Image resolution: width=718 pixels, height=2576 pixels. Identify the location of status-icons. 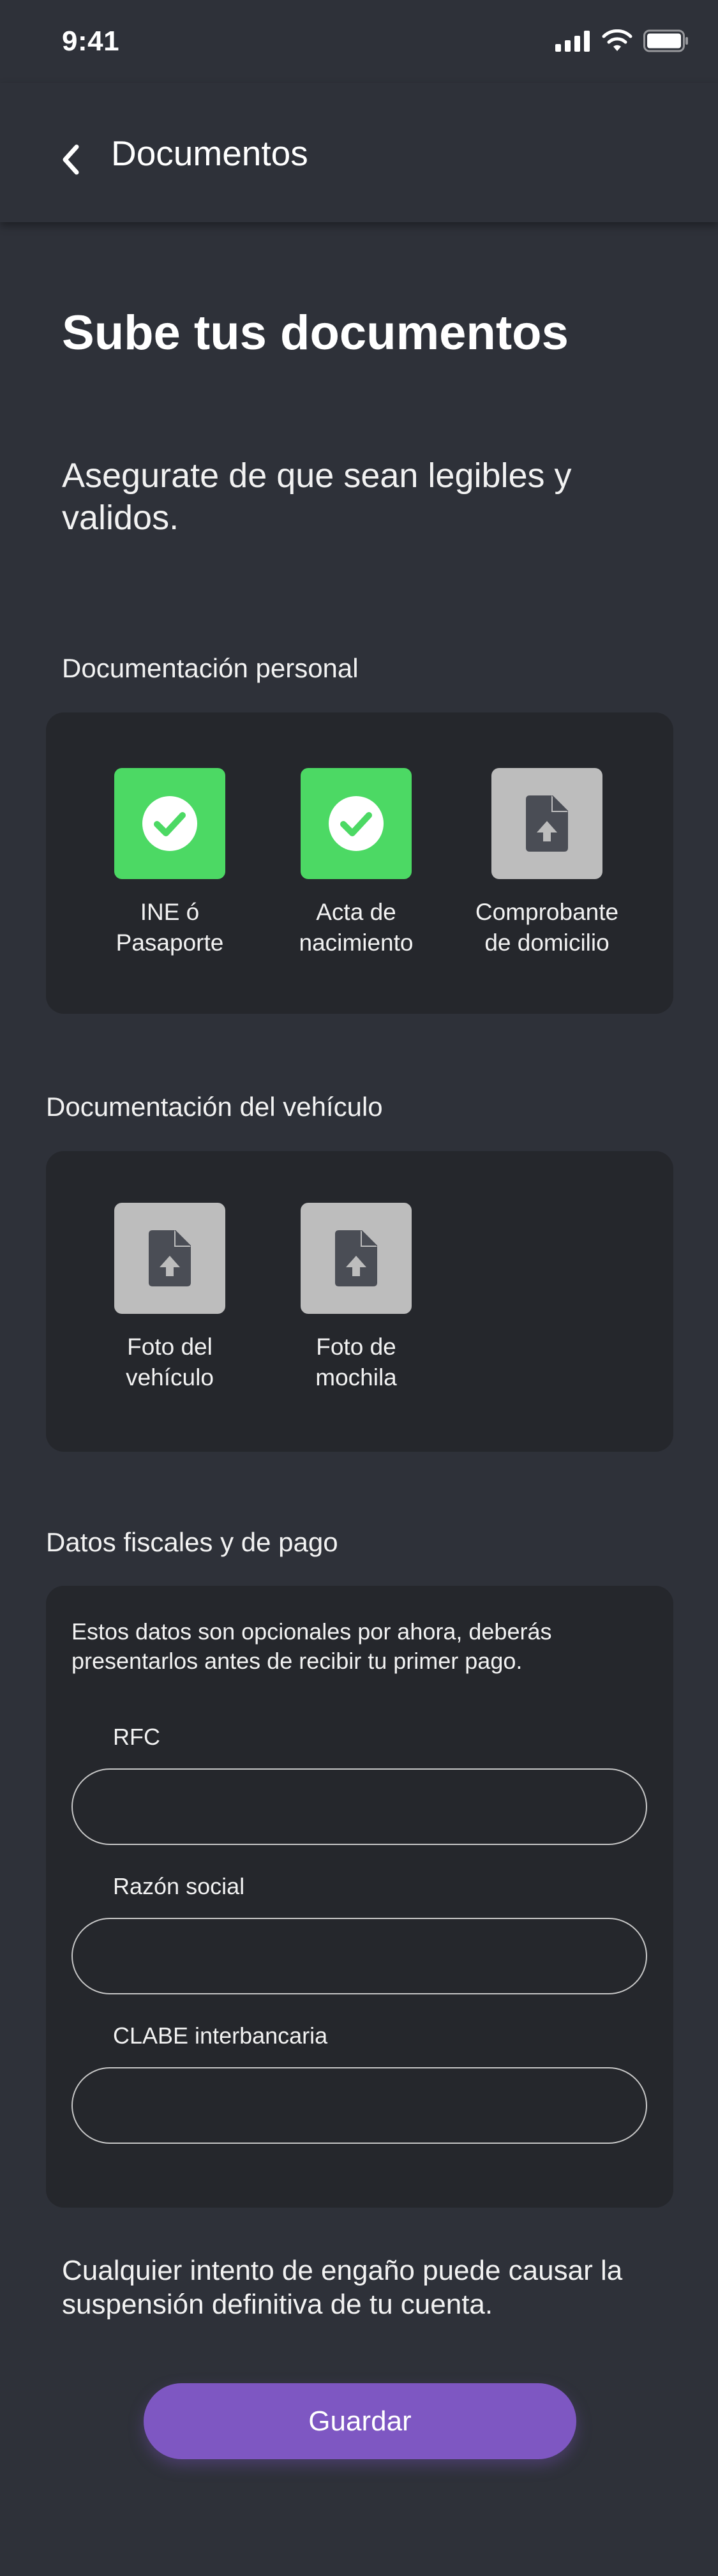
(622, 40).